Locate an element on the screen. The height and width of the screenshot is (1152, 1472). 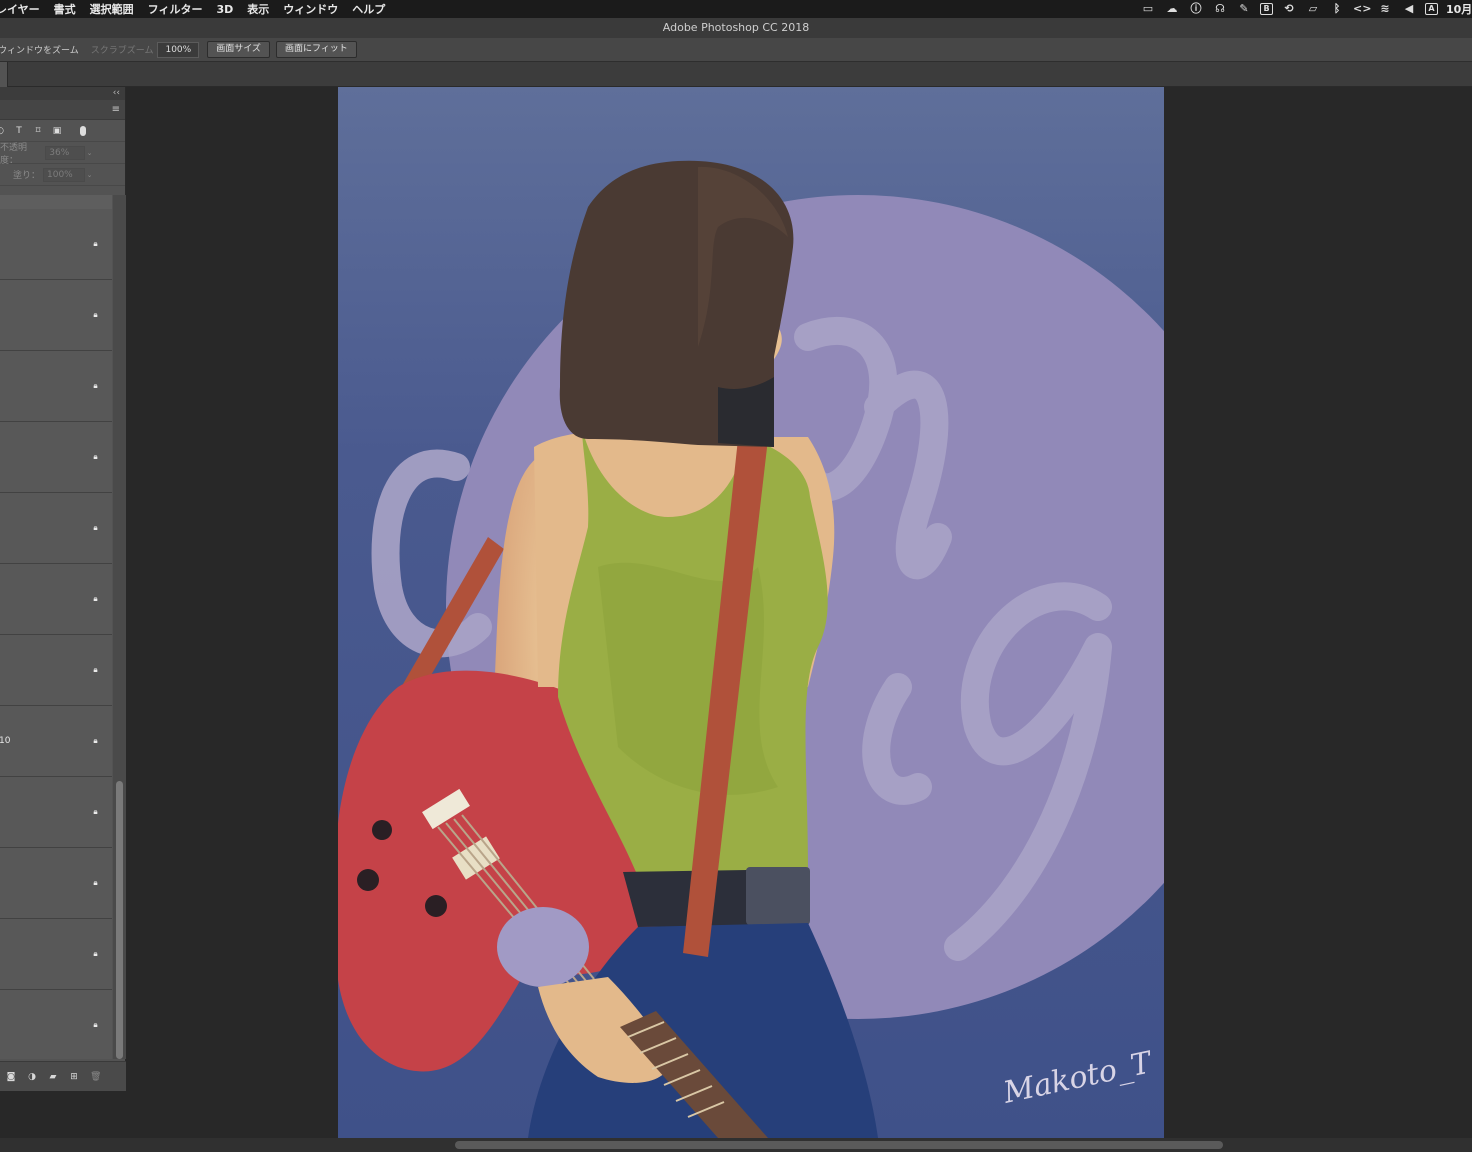
add-mask-icon: ◙ is located at coordinates (11, 1077).